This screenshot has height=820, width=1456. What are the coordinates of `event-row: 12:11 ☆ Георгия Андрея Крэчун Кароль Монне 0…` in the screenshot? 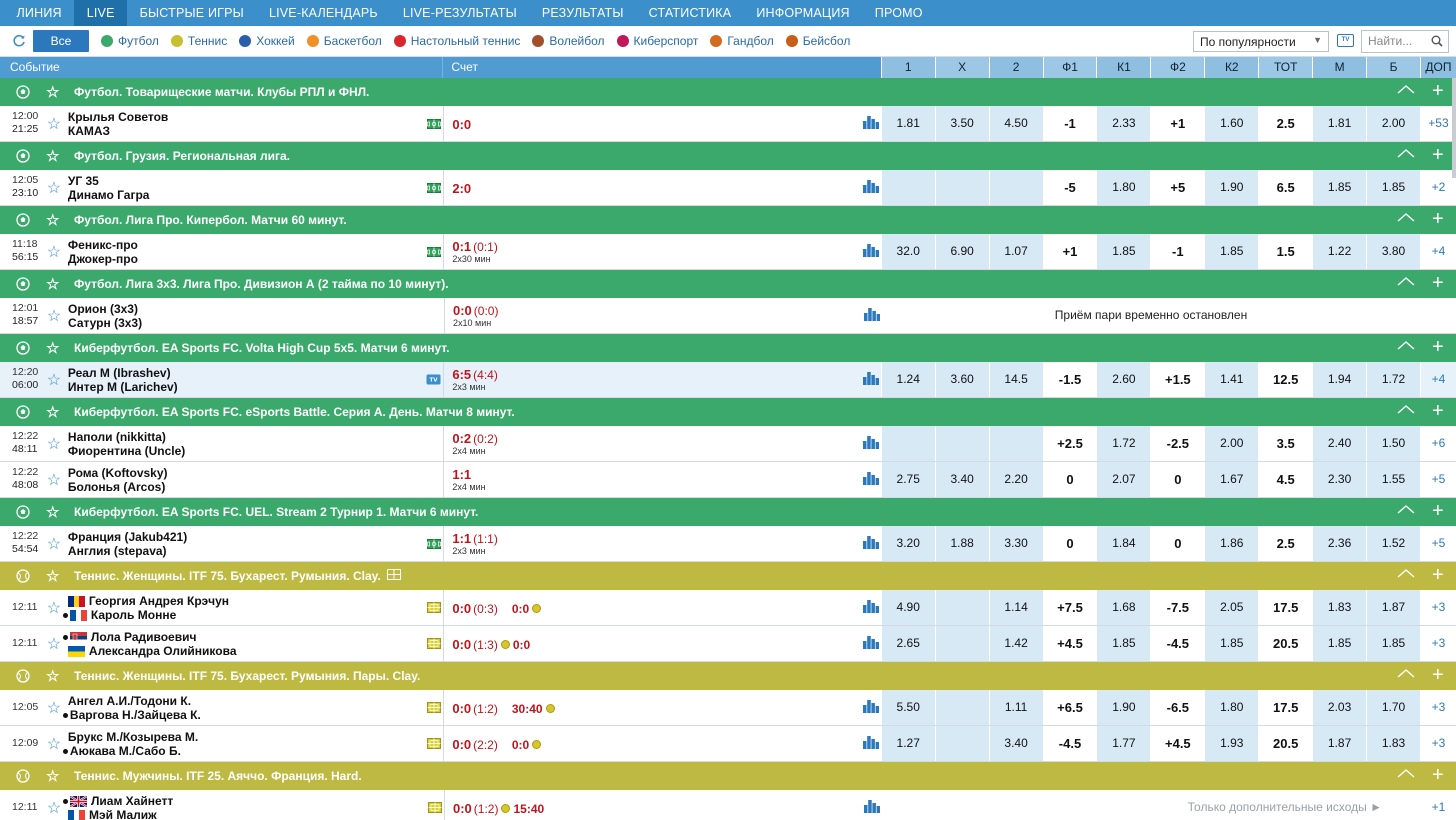 It's located at (728, 608).